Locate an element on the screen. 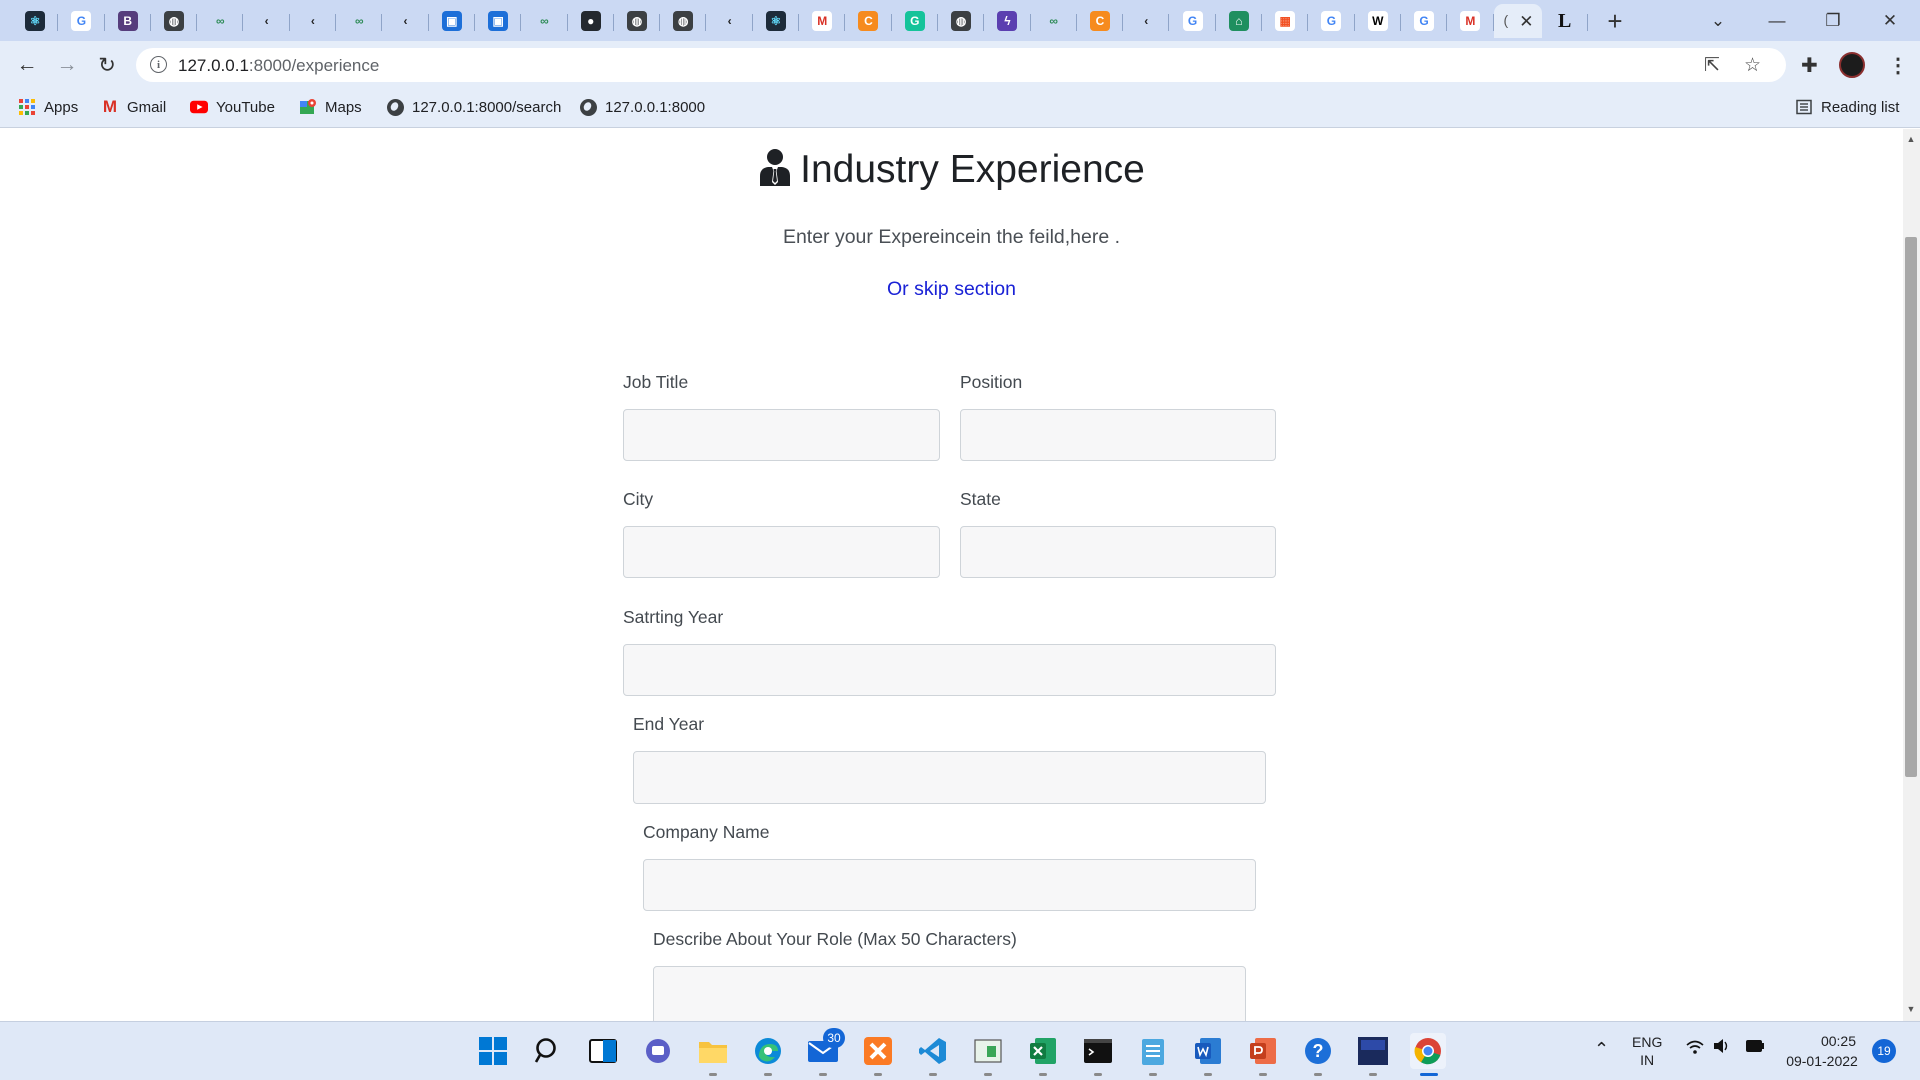 This screenshot has height=1080, width=1920. extensions-icon: ✚ is located at coordinates (1809, 65).